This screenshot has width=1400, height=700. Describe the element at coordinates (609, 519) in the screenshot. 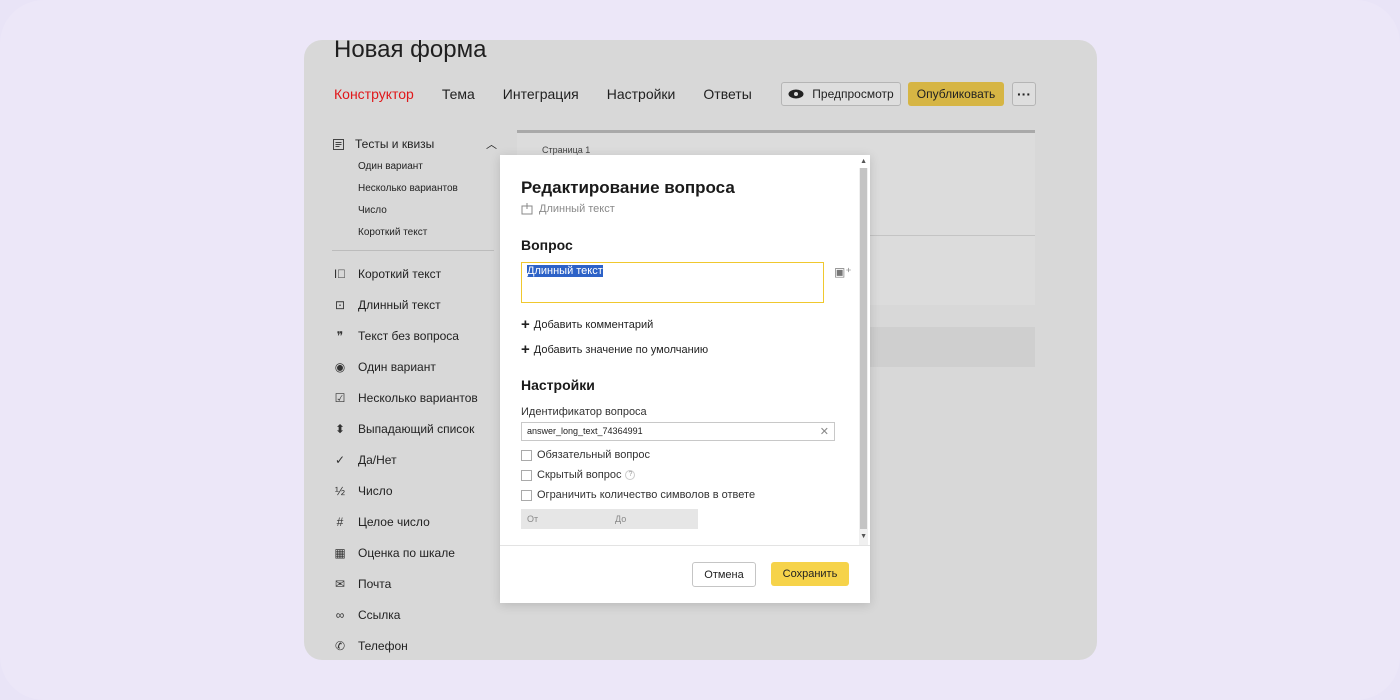

I see `char-range-inputs: От До` at that location.